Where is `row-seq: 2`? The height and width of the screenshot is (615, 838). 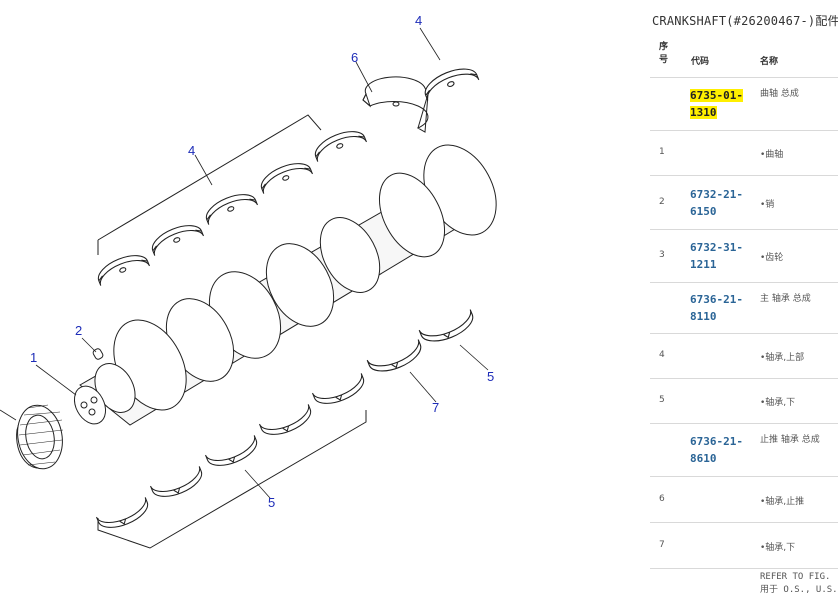
row-seq: 2 is located at coordinates (662, 202).